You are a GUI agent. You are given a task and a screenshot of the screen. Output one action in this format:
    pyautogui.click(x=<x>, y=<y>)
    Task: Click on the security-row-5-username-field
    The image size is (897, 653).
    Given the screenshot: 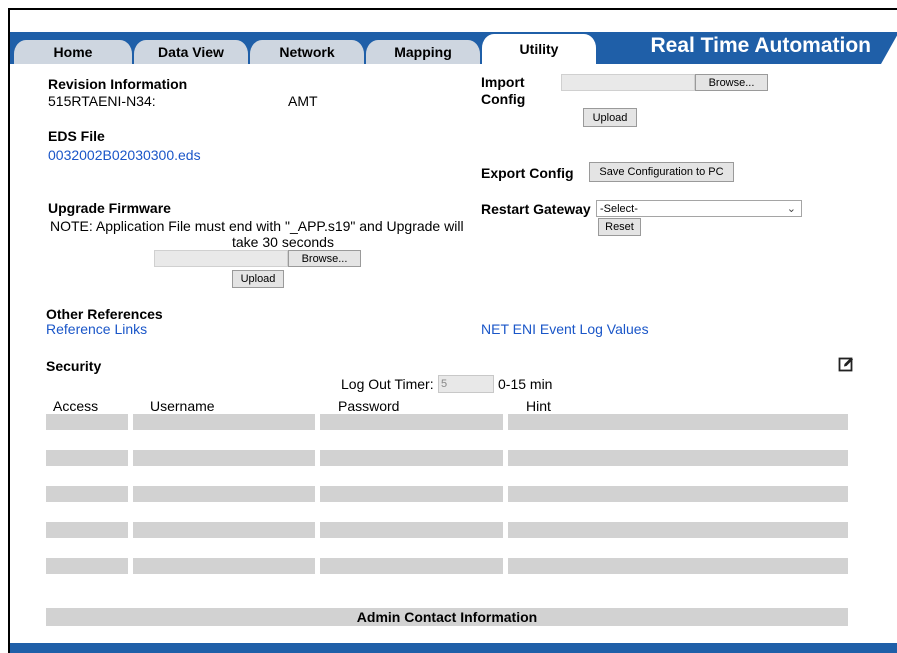 What is the action you would take?
    pyautogui.click(x=224, y=566)
    